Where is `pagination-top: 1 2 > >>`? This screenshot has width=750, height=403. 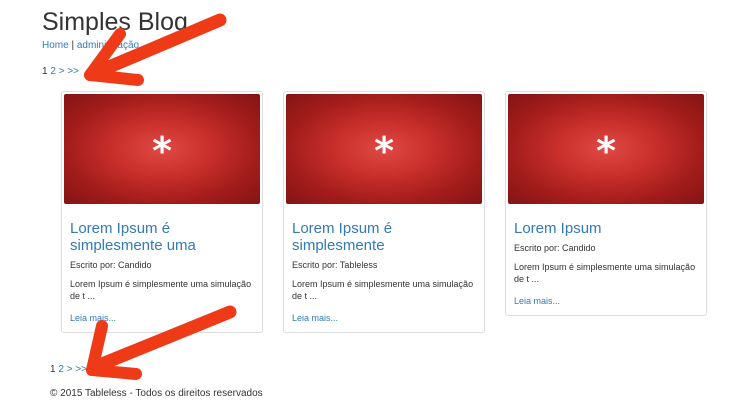 pagination-top: 1 2 > >> is located at coordinates (60, 71).